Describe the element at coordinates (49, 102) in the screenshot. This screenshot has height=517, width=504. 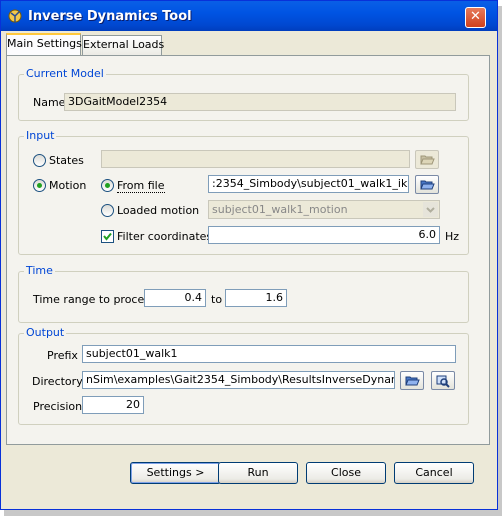
I see `model-name-label: Name` at that location.